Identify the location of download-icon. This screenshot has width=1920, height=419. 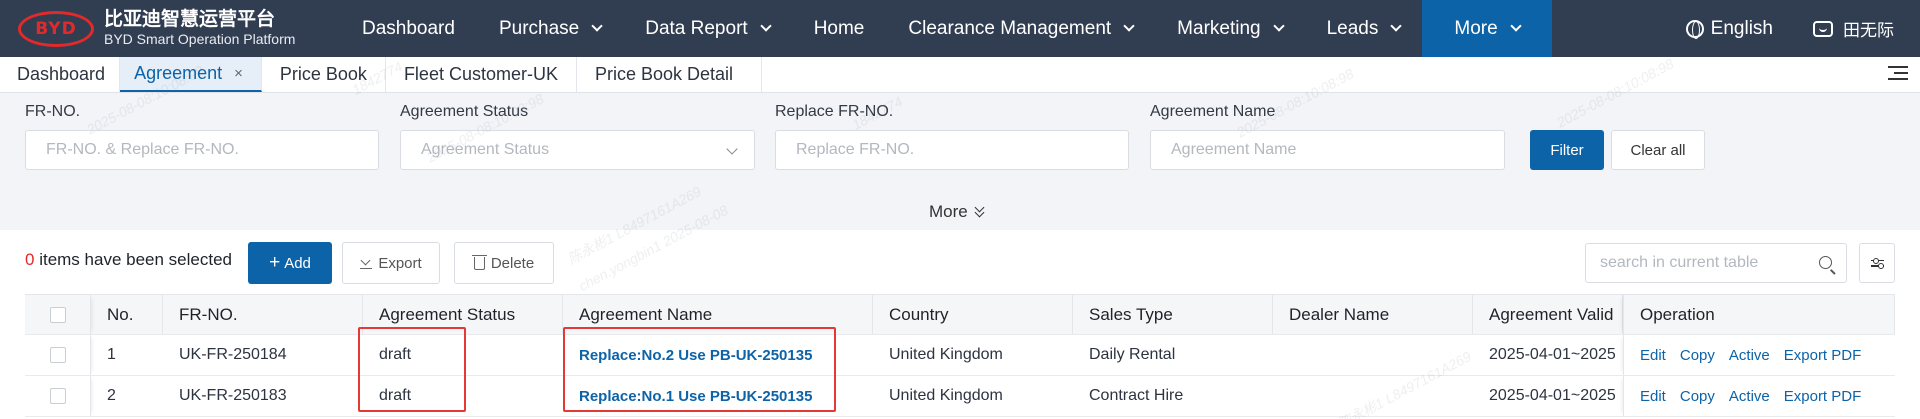
(366, 263).